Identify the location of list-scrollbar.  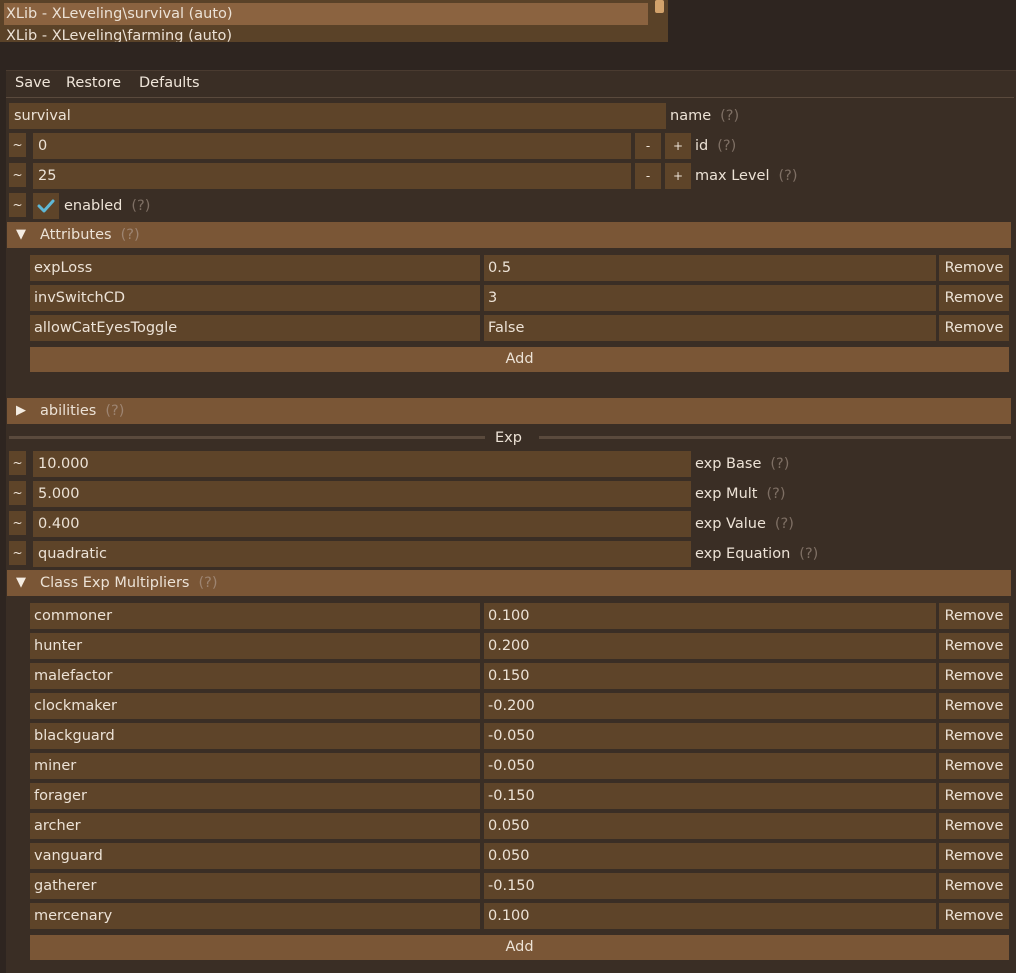
(659, 6).